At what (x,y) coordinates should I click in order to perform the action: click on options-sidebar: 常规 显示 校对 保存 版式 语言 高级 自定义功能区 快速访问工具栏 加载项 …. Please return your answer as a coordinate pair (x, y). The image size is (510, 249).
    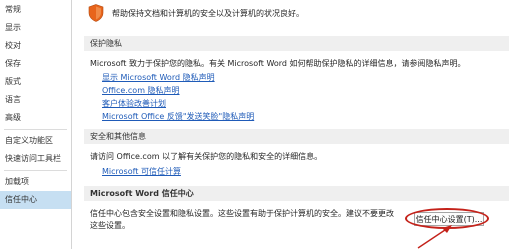
    Looking at the image, I should click on (36, 124).